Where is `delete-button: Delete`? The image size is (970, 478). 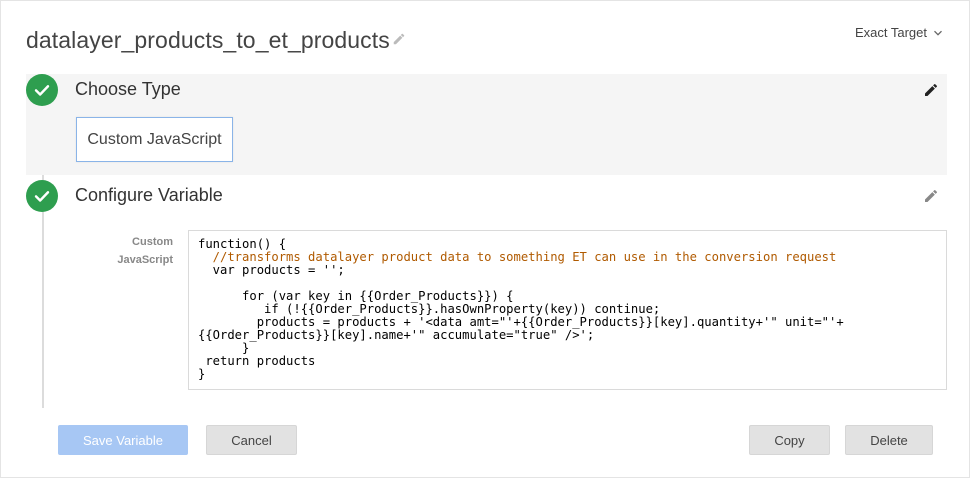 delete-button: Delete is located at coordinates (889, 440).